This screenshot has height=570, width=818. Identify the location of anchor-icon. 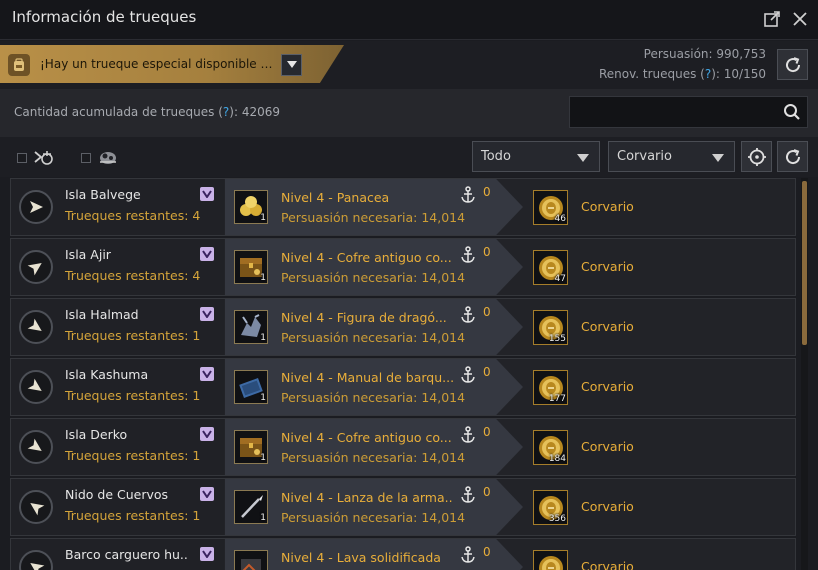
(468, 377).